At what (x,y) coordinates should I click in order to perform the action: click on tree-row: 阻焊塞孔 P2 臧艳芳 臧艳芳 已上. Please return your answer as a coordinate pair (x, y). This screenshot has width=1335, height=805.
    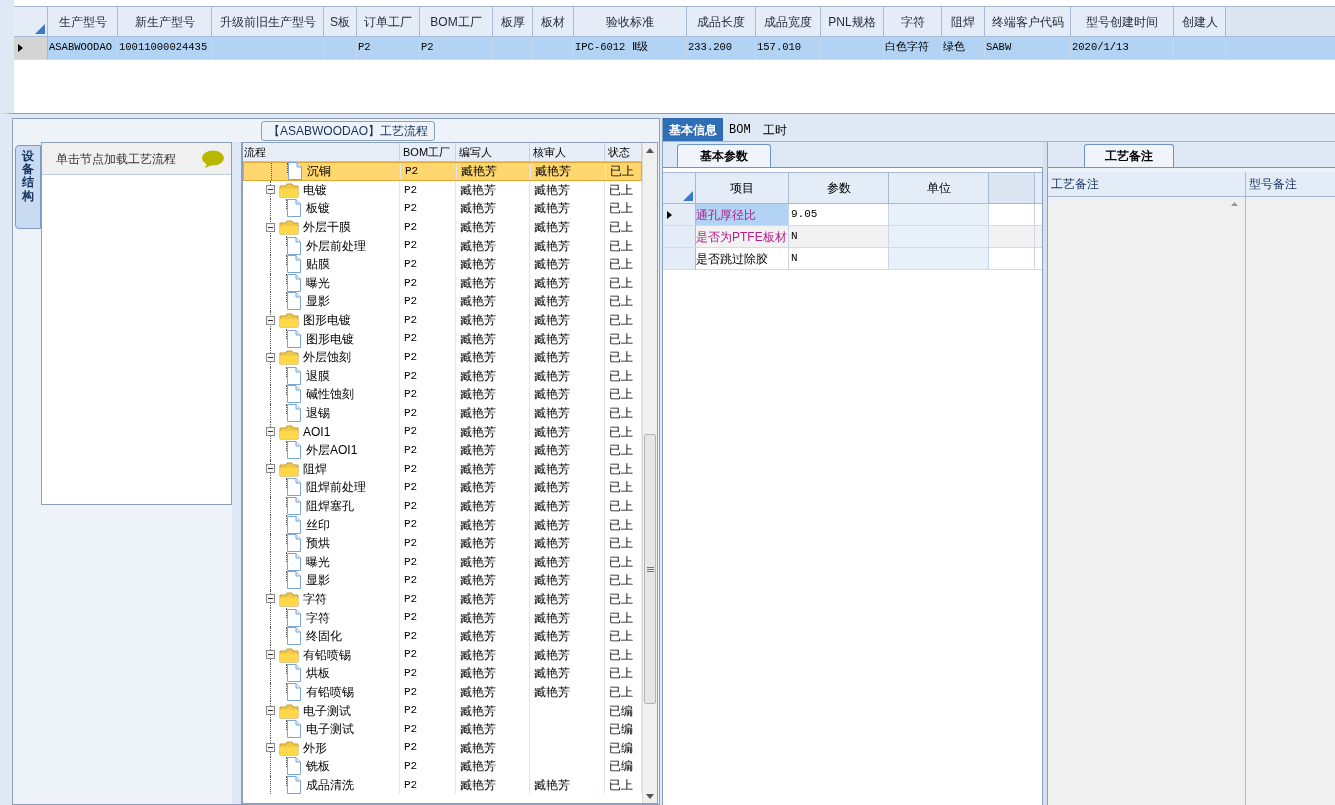
    Looking at the image, I should click on (442, 506).